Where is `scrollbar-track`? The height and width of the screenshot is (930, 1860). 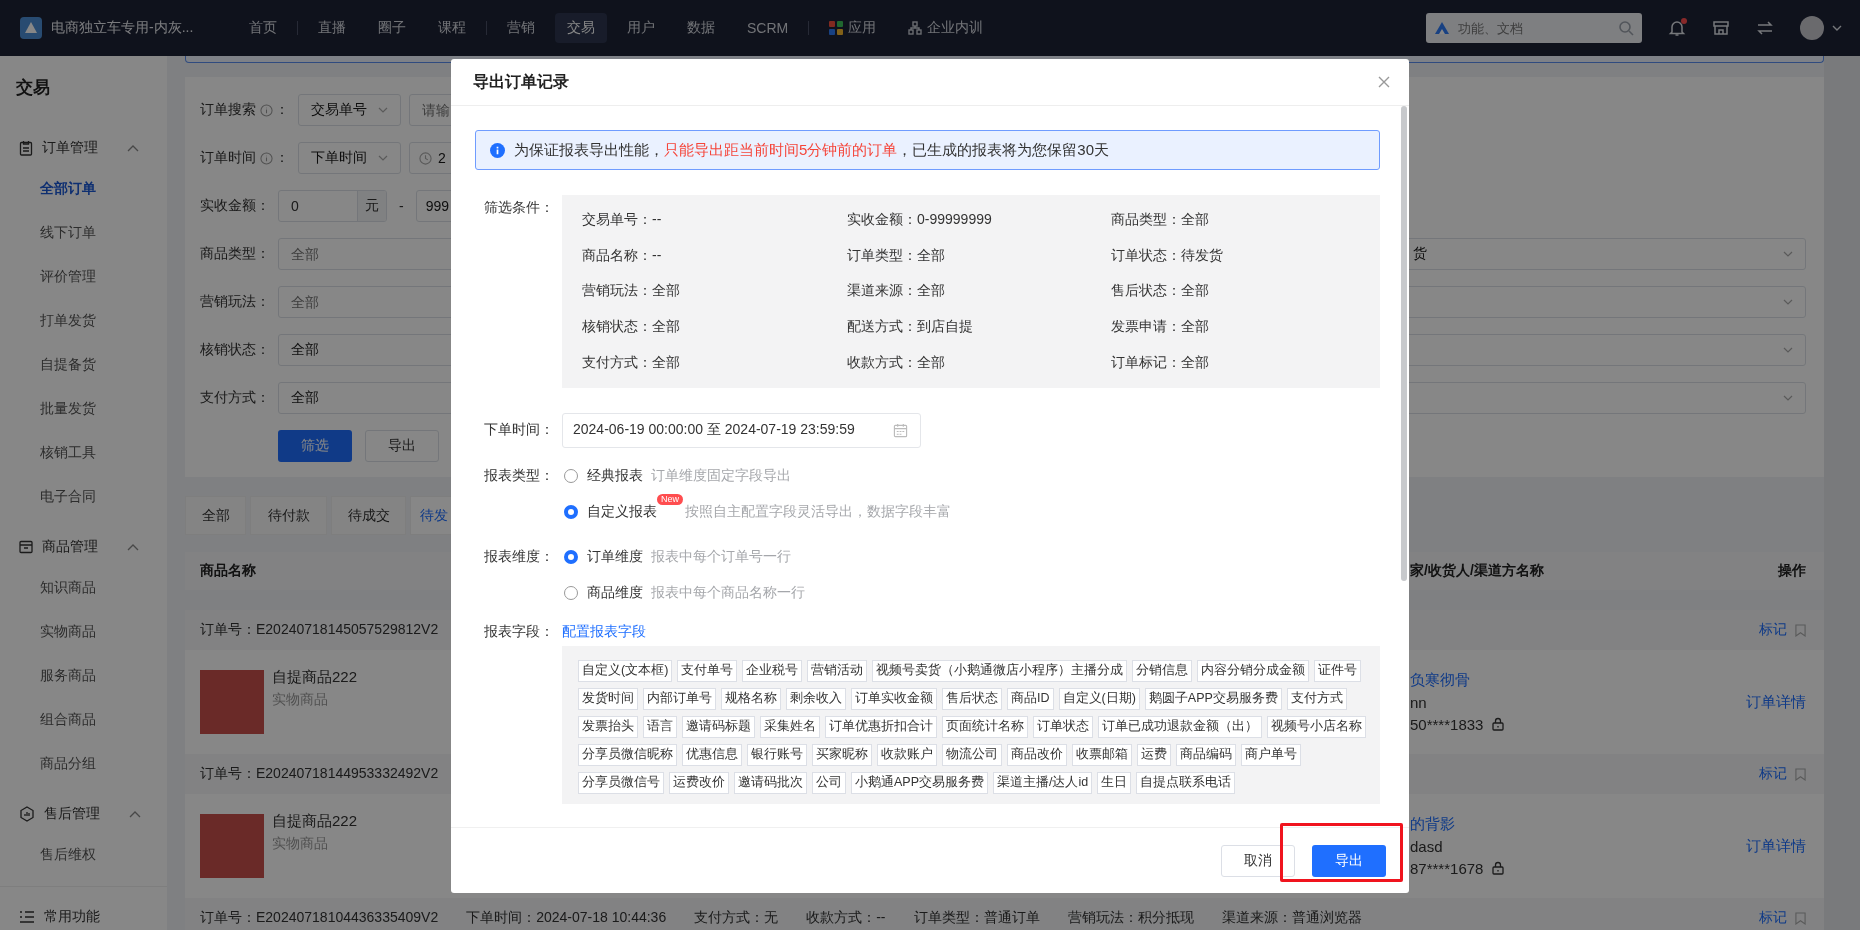
scrollbar-track is located at coordinates (1842, 493).